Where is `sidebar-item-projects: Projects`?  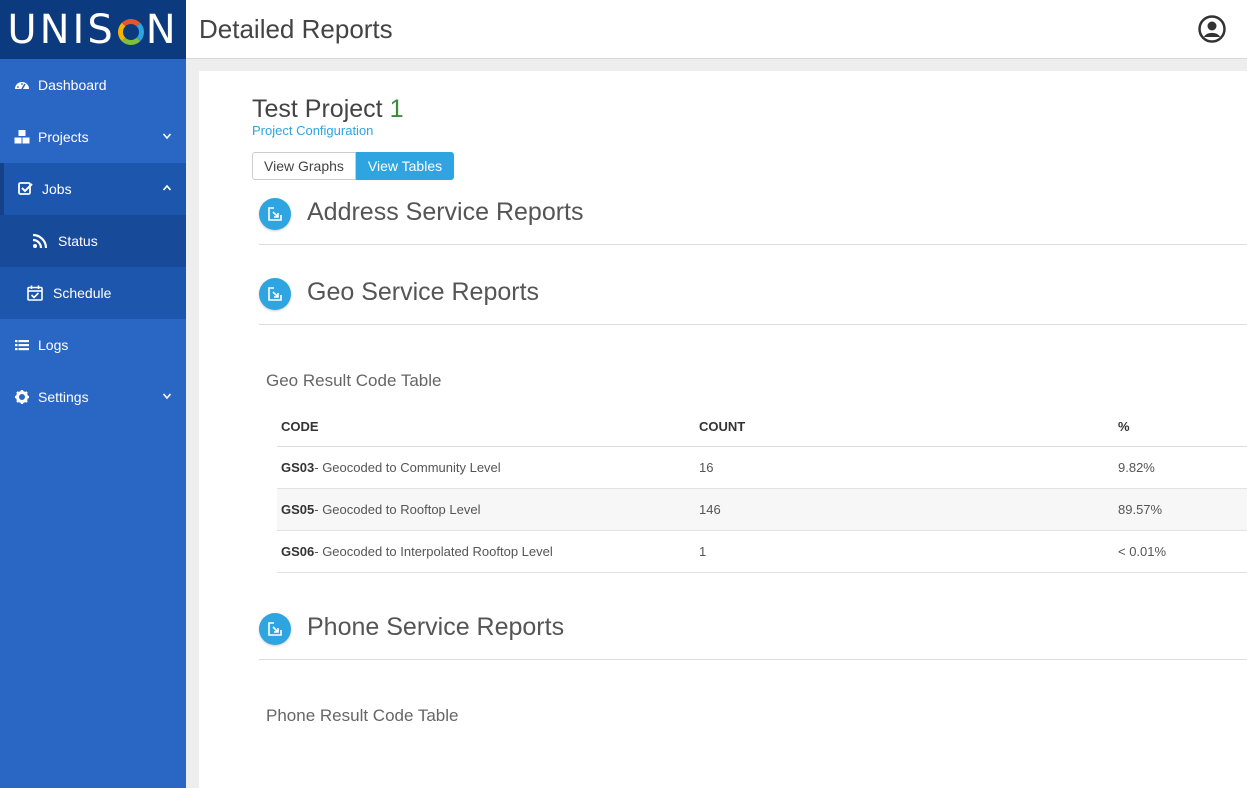
sidebar-item-projects: Projects is located at coordinates (93, 137).